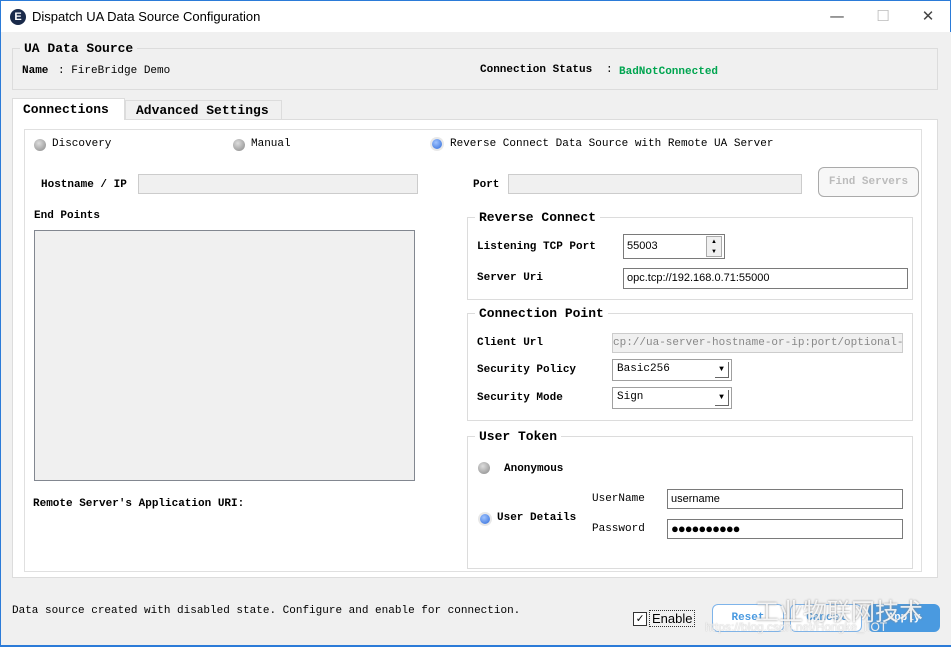 The height and width of the screenshot is (647, 951). I want to click on port-label: Port, so click(486, 185).